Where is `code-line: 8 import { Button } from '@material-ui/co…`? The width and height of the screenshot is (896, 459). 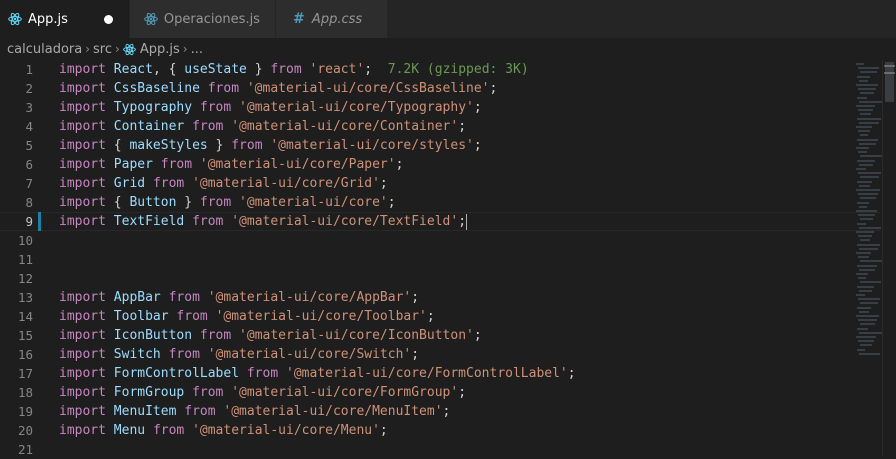
code-line: 8 import { Button } from '@material-ui/co… is located at coordinates (440, 202).